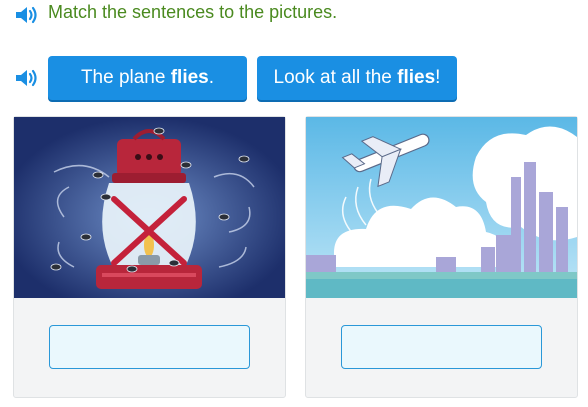 Image resolution: width=588 pixels, height=407 pixels. I want to click on sentence-tile-plane: The plane flies., so click(147, 78).